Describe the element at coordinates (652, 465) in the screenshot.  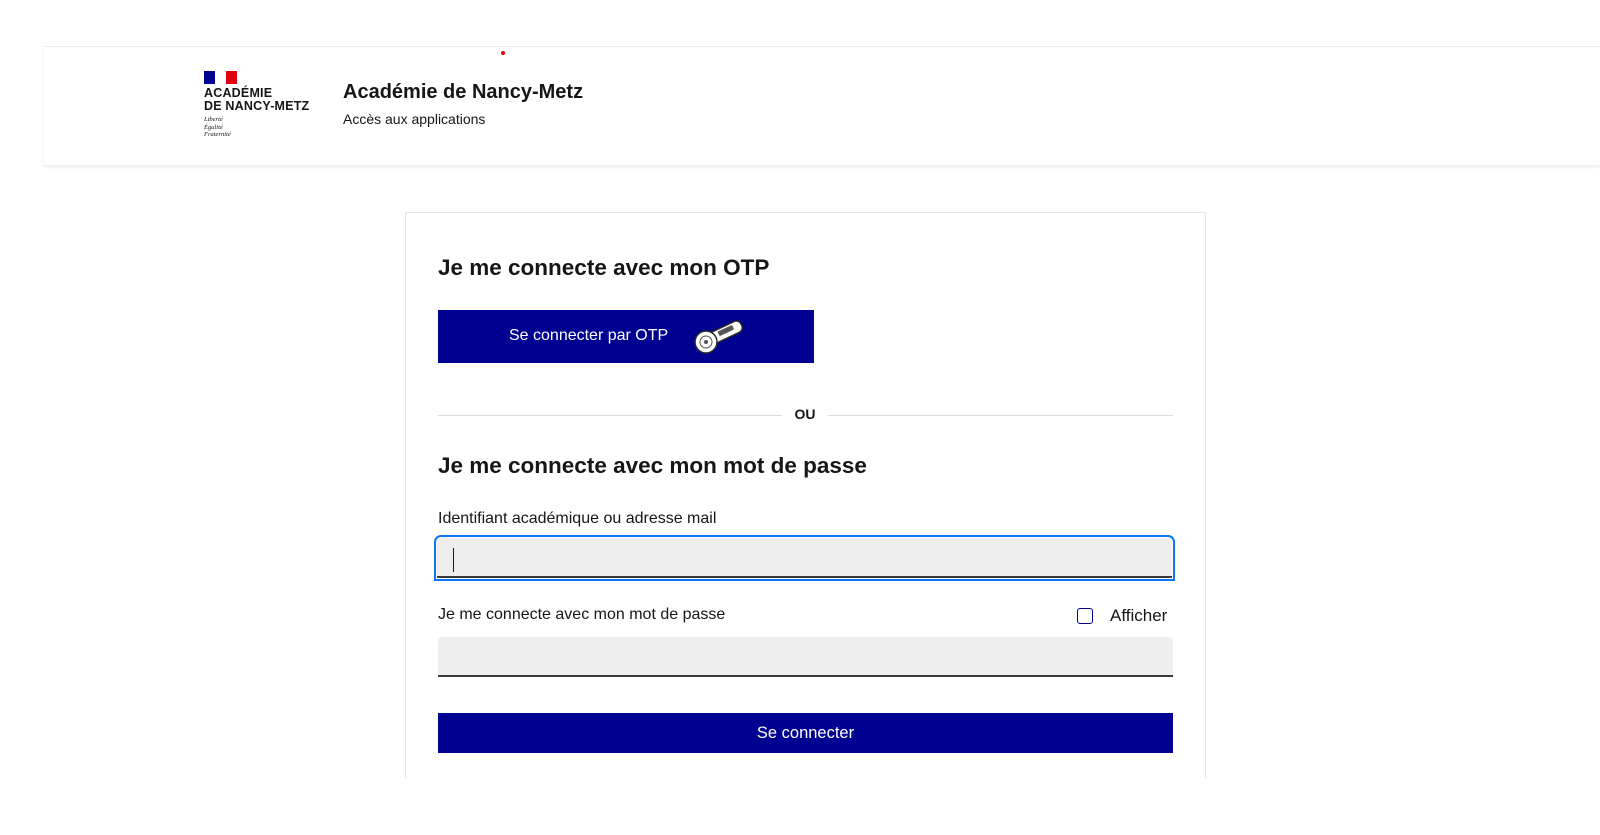
I see `password-heading: Je me connecte avec mon mot de passe` at that location.